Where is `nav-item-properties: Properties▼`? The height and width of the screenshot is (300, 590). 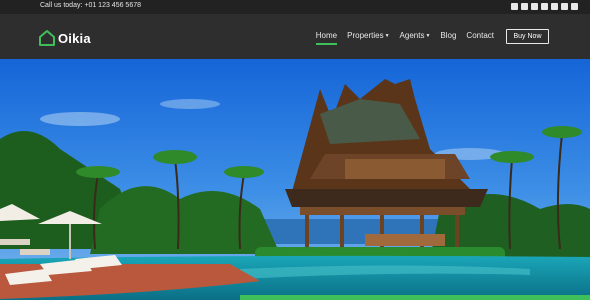
nav-item-properties: Properties▼ is located at coordinates (368, 37).